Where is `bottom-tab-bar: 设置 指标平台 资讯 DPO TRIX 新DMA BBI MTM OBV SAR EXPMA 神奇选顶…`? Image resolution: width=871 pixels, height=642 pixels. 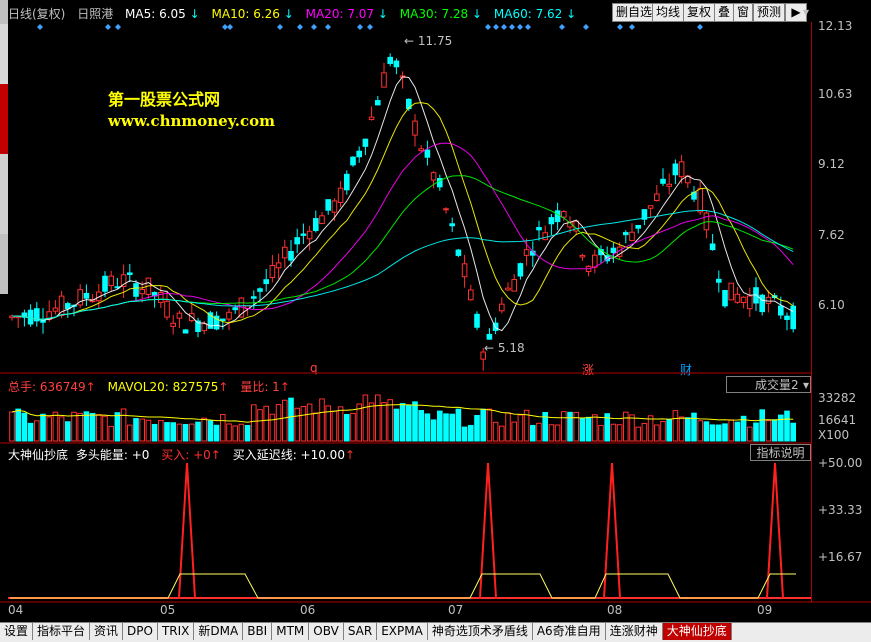
bottom-tab-bar: 设置 指标平台 资讯 DPO TRIX 新DMA BBI MTM OBV SAR EXPMA 神奇选顶… is located at coordinates (435, 632).